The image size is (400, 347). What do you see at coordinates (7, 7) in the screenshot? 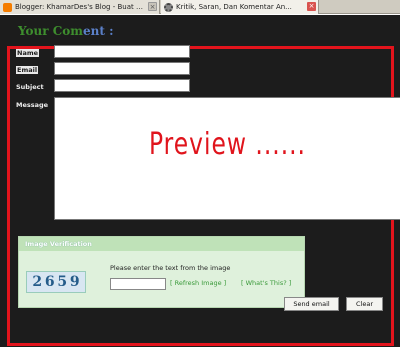
I see `blogger-icon` at bounding box center [7, 7].